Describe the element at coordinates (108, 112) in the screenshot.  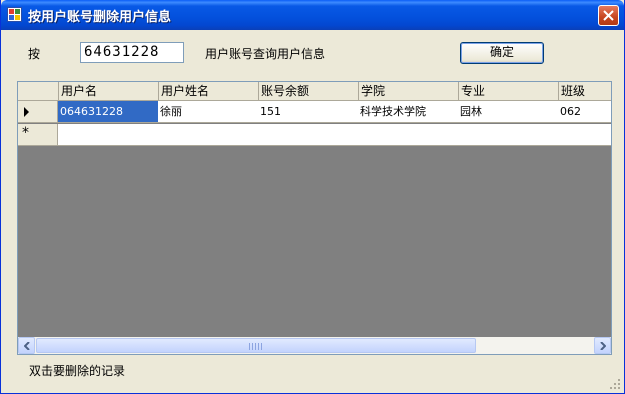
I see `cell-username: 064631228` at that location.